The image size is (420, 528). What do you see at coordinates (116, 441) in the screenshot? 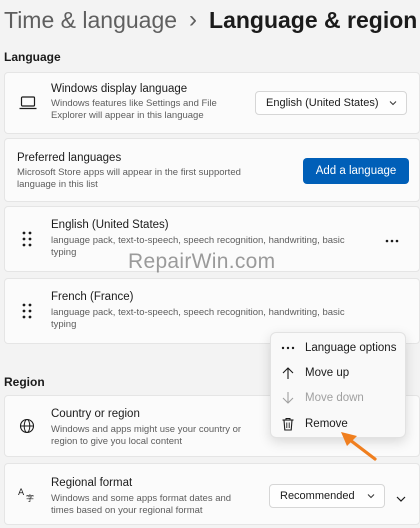
I see `country-region-desc-2: region to give you local content` at bounding box center [116, 441].